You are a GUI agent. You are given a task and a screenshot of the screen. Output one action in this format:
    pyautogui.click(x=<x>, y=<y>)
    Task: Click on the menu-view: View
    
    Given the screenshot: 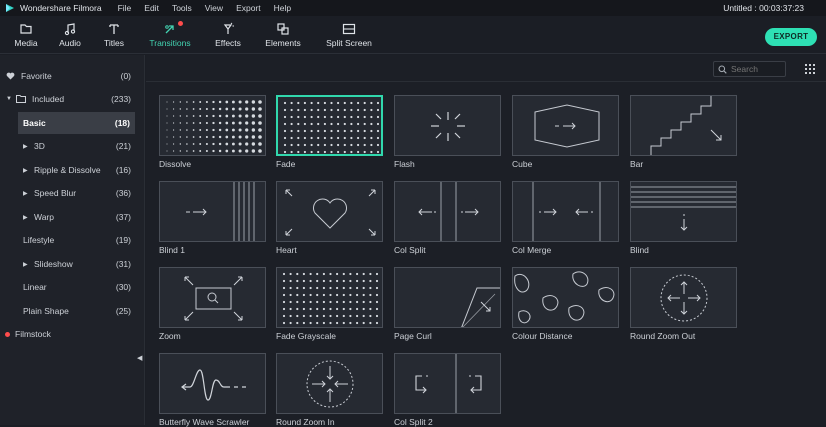 What is the action you would take?
    pyautogui.click(x=214, y=8)
    